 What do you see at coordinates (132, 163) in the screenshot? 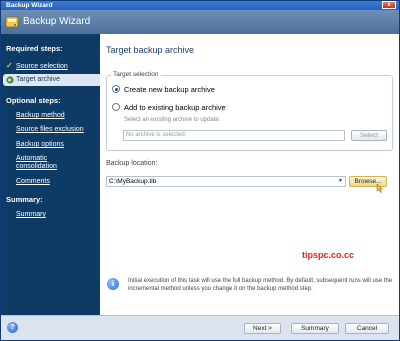
I see `backup-location-label: Backup location:` at bounding box center [132, 163].